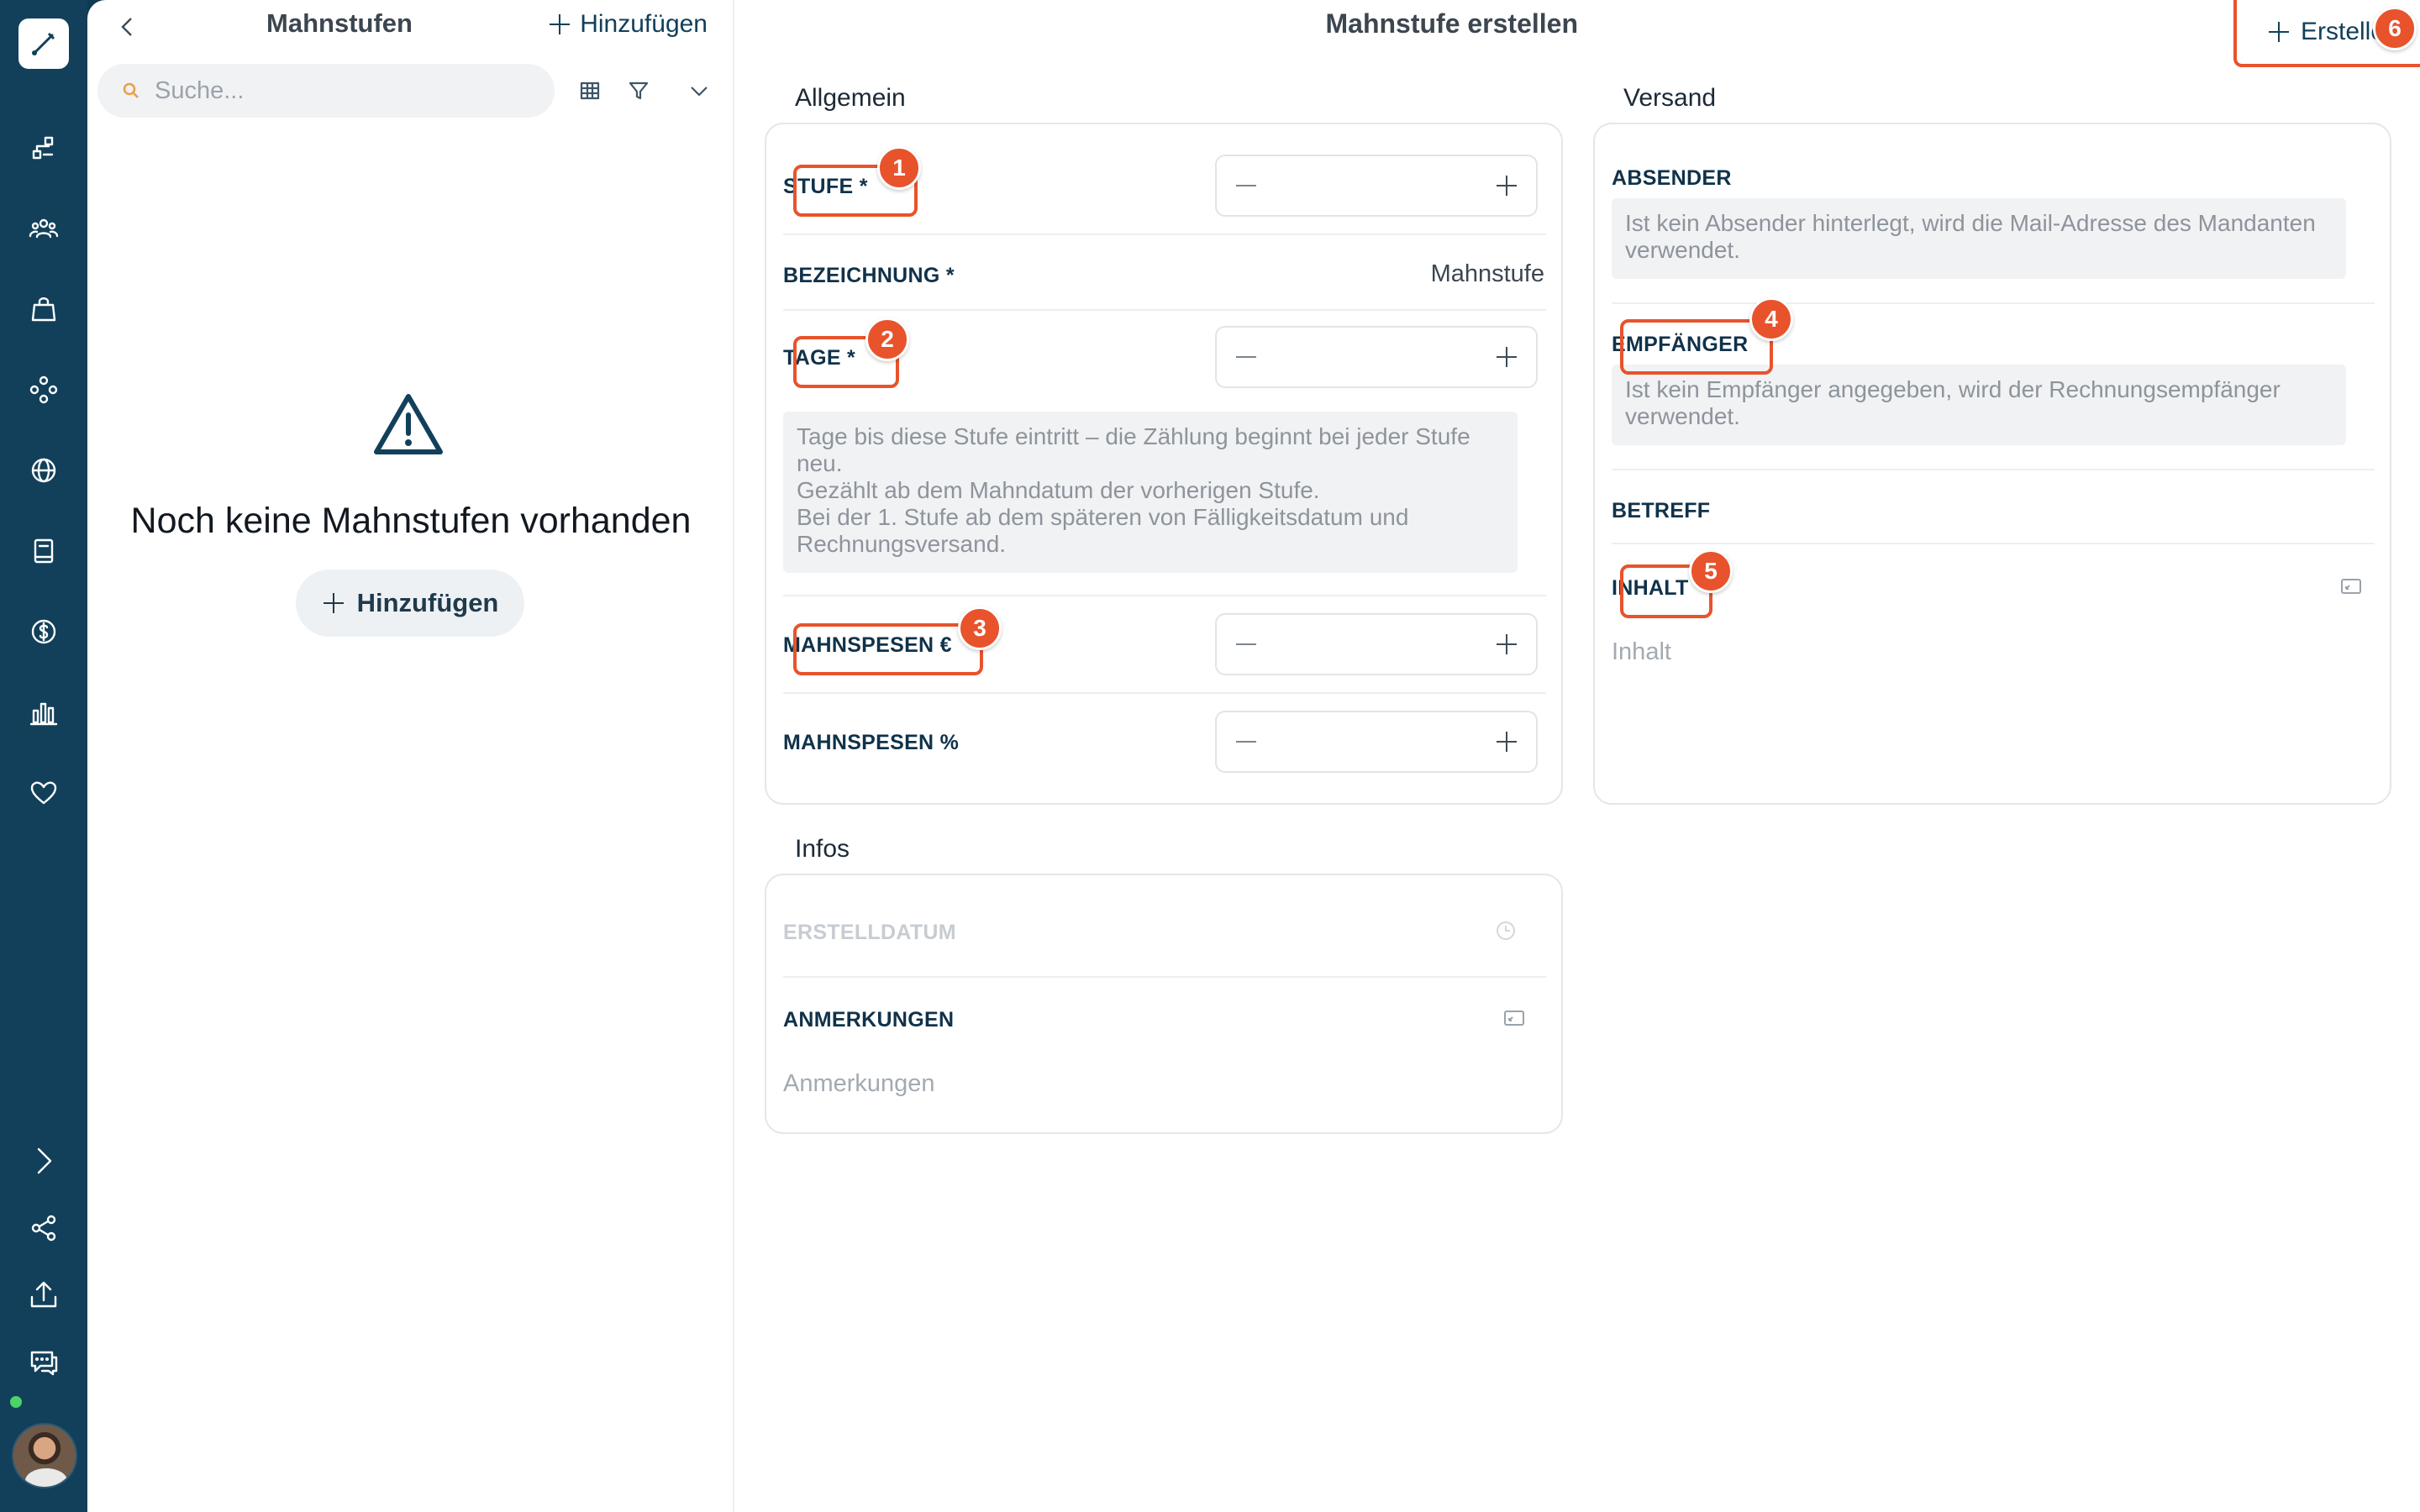 Image resolution: width=2420 pixels, height=1512 pixels. What do you see at coordinates (131, 90) in the screenshot?
I see `search-icon` at bounding box center [131, 90].